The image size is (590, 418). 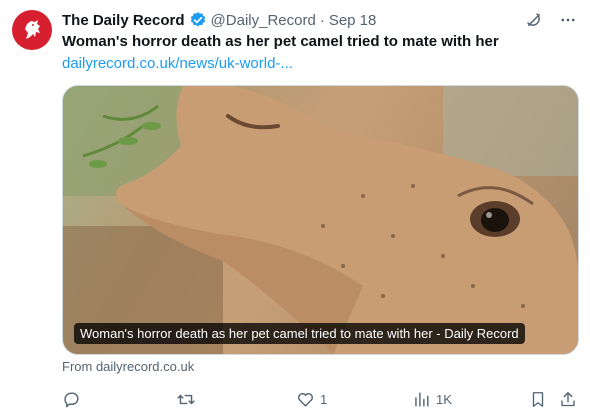 I want to click on views-button: 1K, so click(x=432, y=399).